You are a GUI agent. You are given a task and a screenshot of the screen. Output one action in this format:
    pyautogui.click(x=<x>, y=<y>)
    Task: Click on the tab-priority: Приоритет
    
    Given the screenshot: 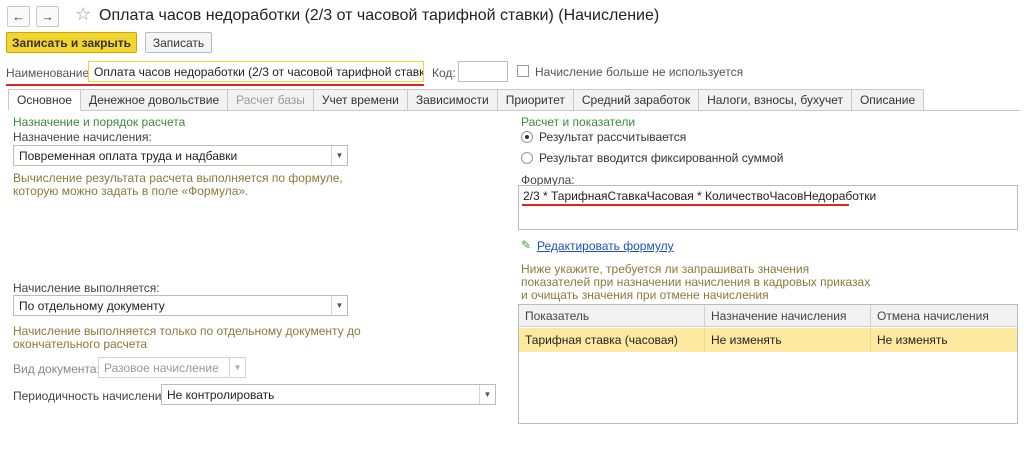 What is the action you would take?
    pyautogui.click(x=535, y=100)
    